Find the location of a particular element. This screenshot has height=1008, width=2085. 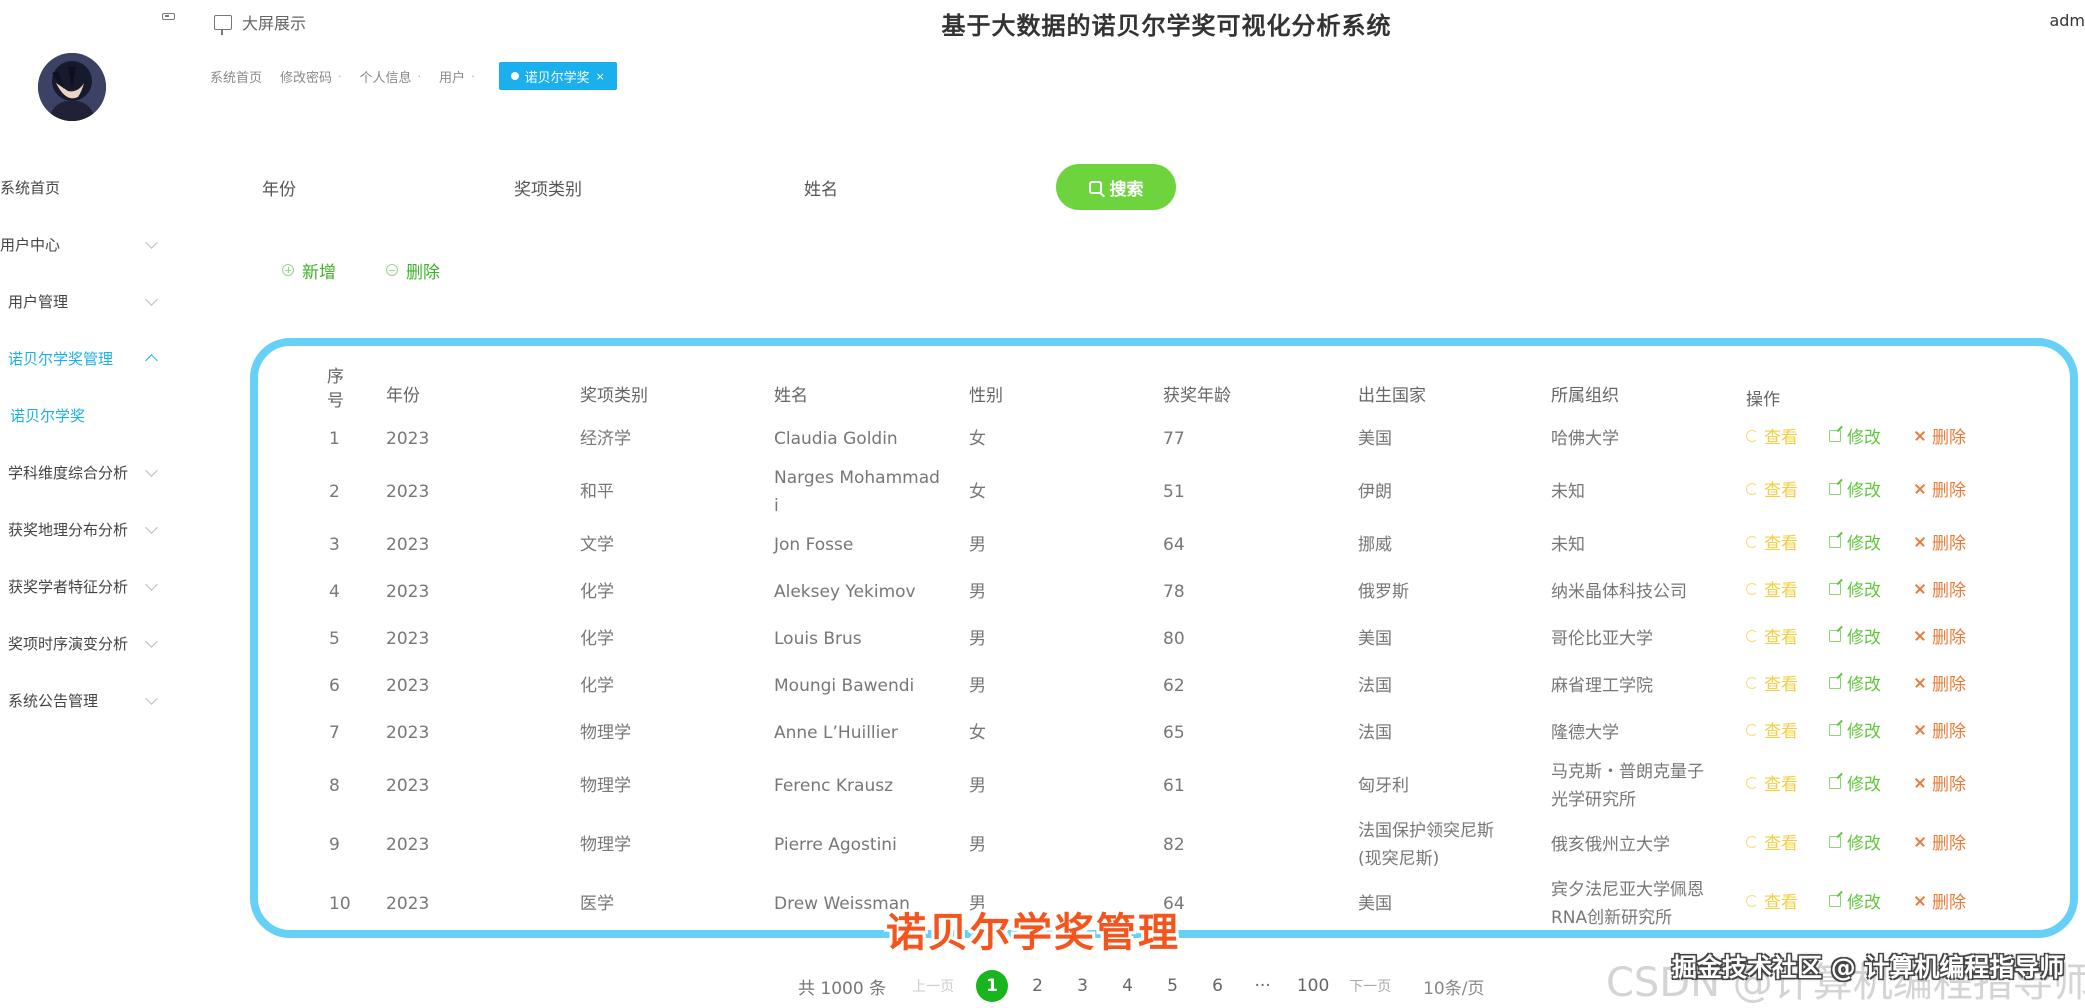

row-name: Anne L’Huillier is located at coordinates (836, 733).